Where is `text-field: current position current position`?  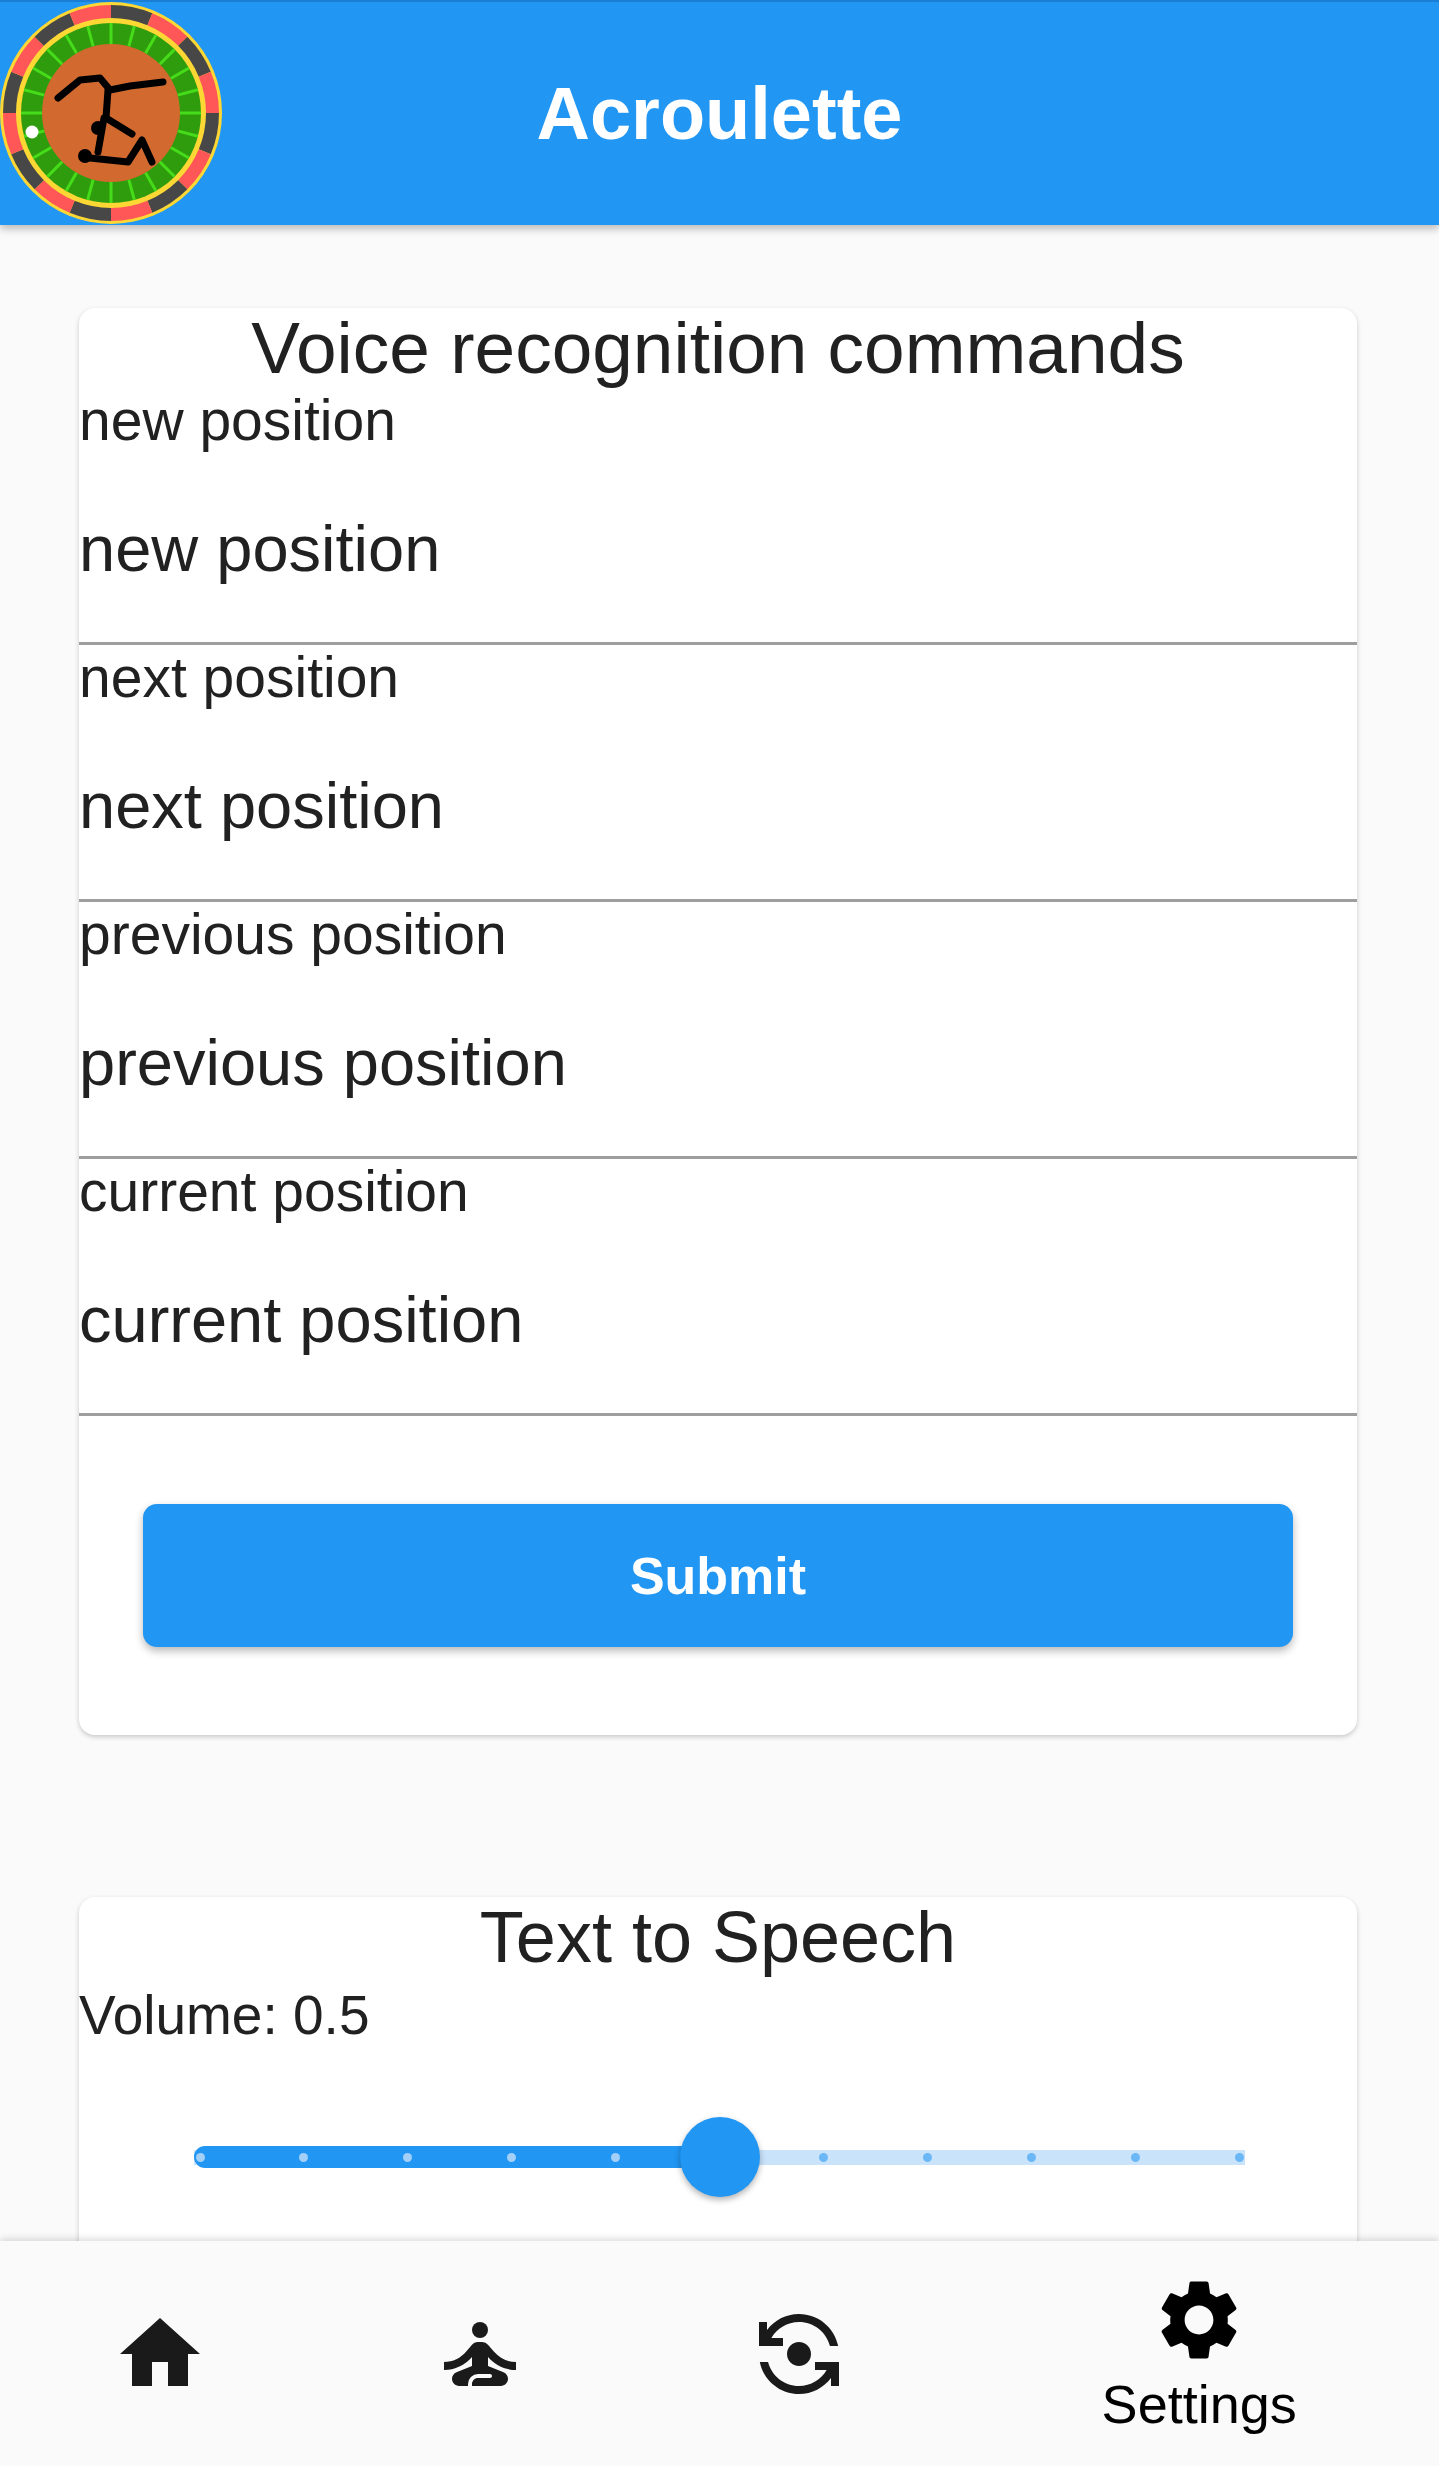 text-field: current position current position is located at coordinates (718, 1287).